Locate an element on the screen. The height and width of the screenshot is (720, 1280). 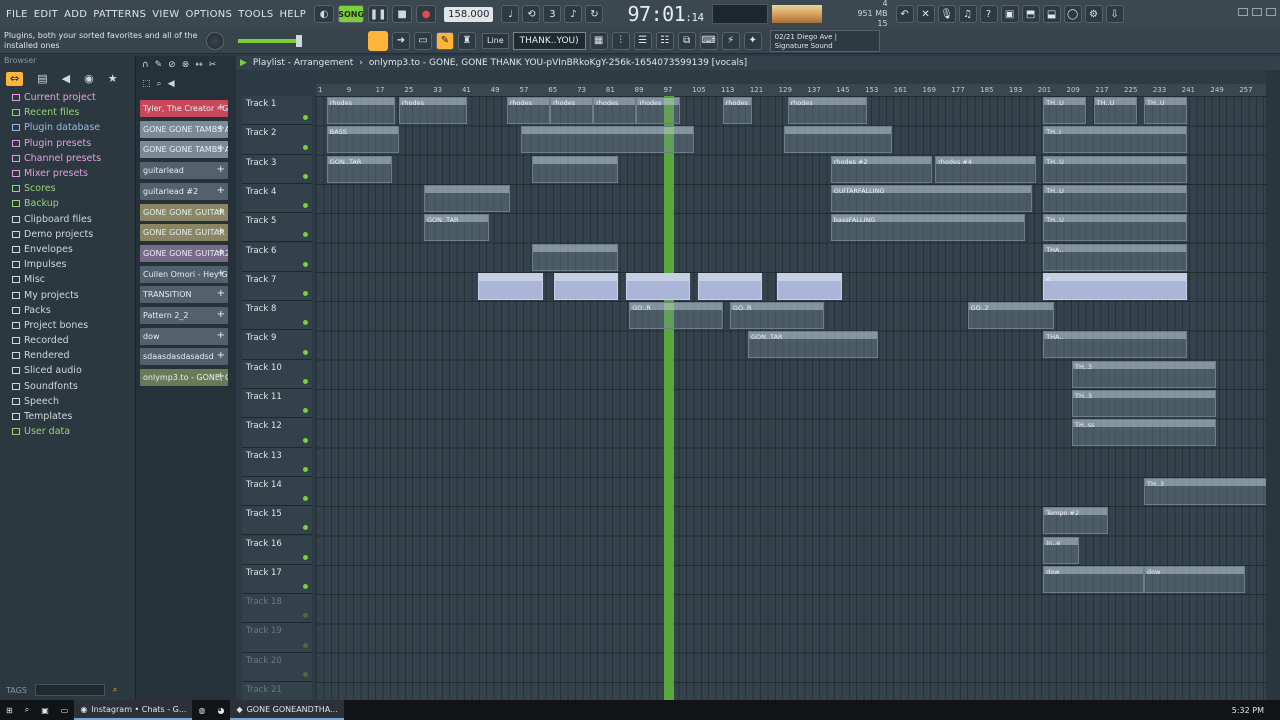
plugin-picker-icon: ⧉ is located at coordinates (686, 40).